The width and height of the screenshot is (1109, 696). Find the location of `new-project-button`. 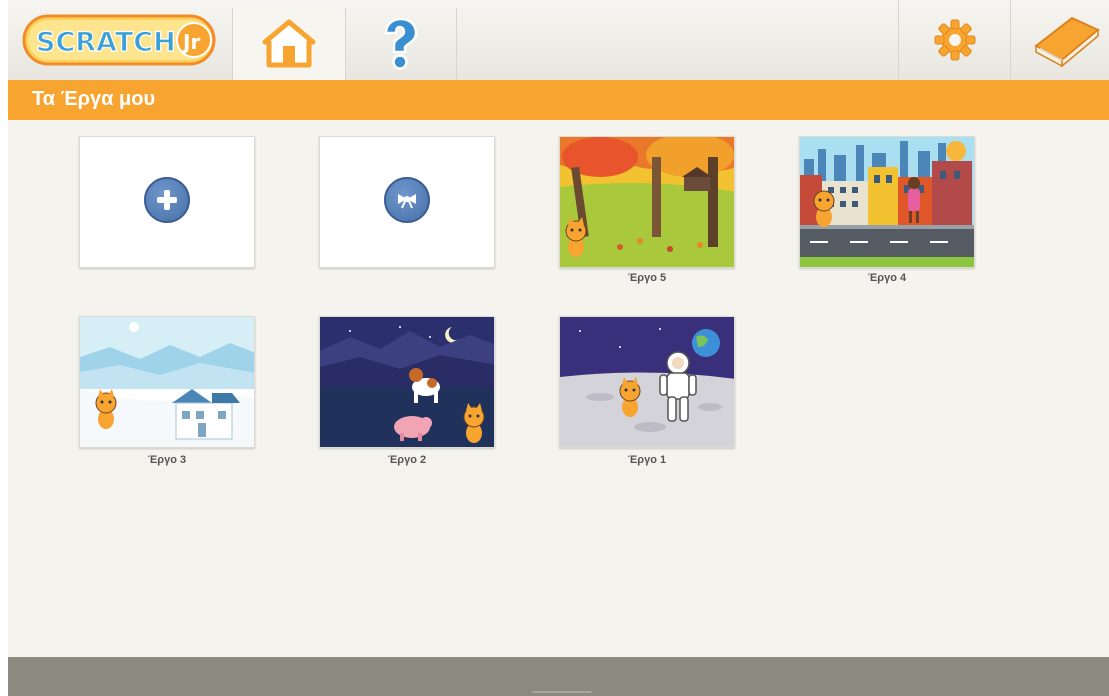

new-project-button is located at coordinates (167, 200).